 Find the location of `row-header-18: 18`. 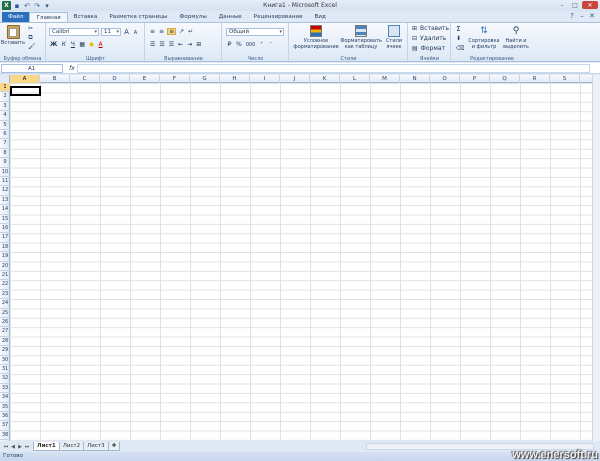

row-header-18: 18 is located at coordinates (5, 248).